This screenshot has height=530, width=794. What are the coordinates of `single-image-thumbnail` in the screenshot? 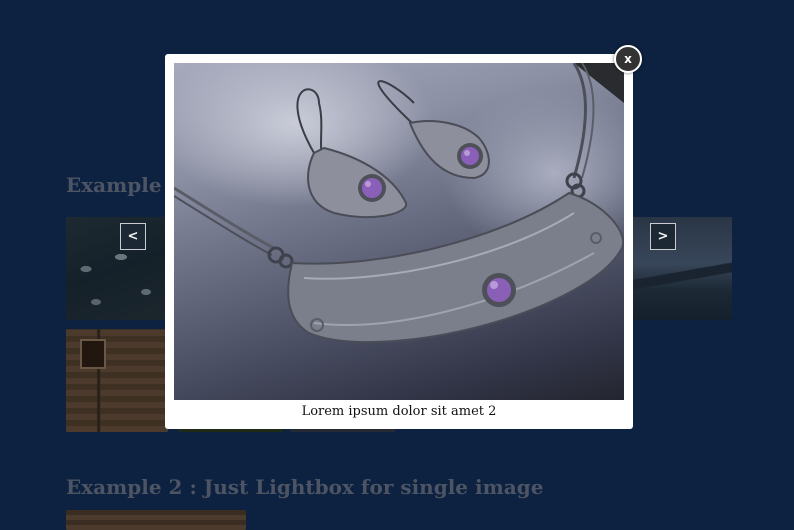 It's located at (156, 520).